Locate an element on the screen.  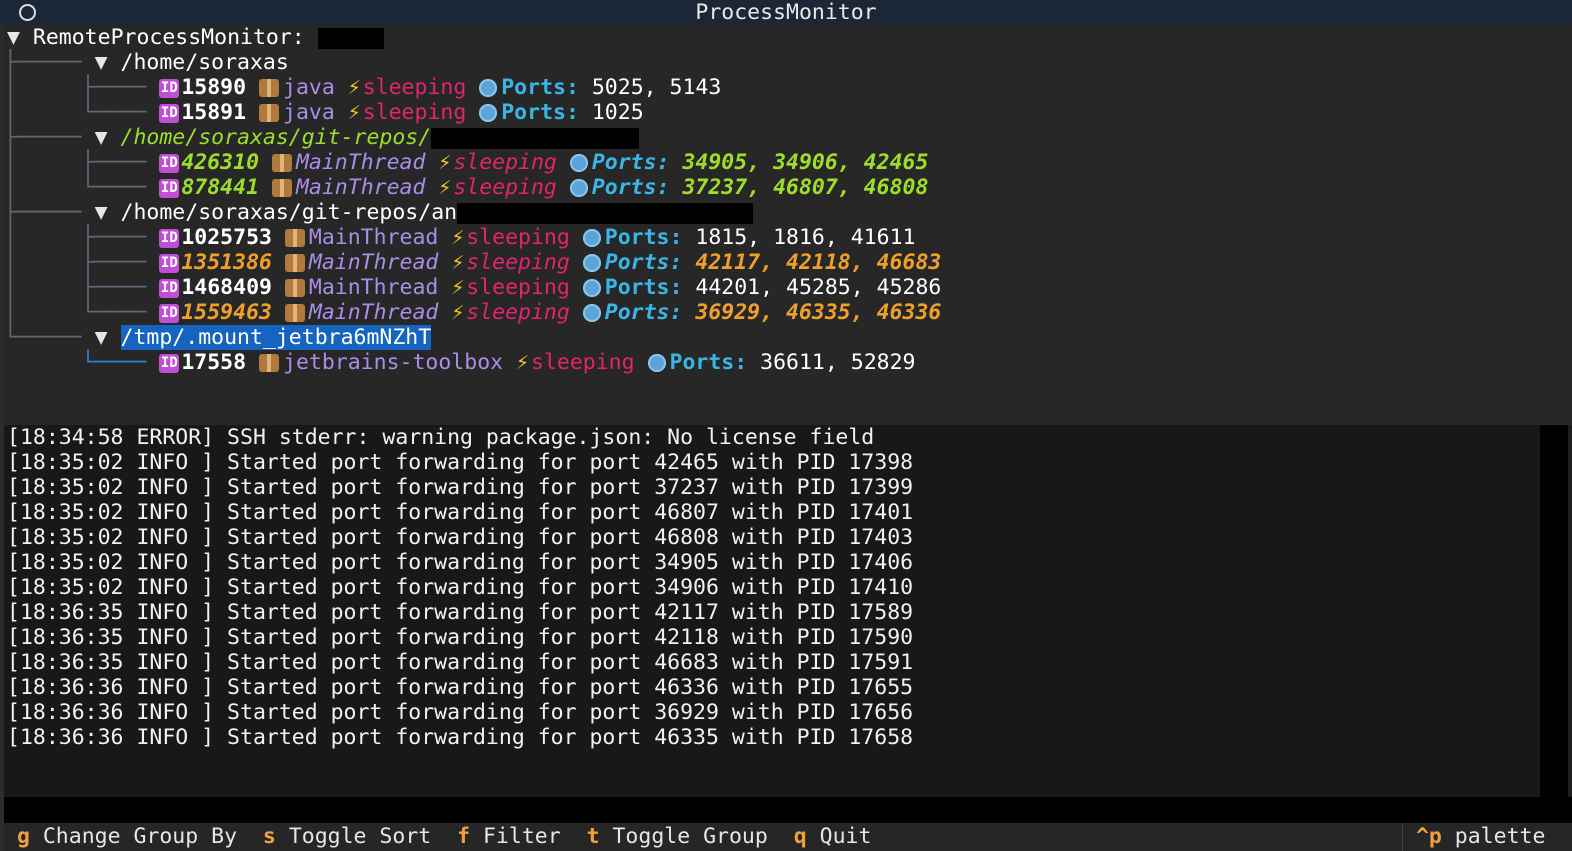
key-q: q is located at coordinates (800, 836).